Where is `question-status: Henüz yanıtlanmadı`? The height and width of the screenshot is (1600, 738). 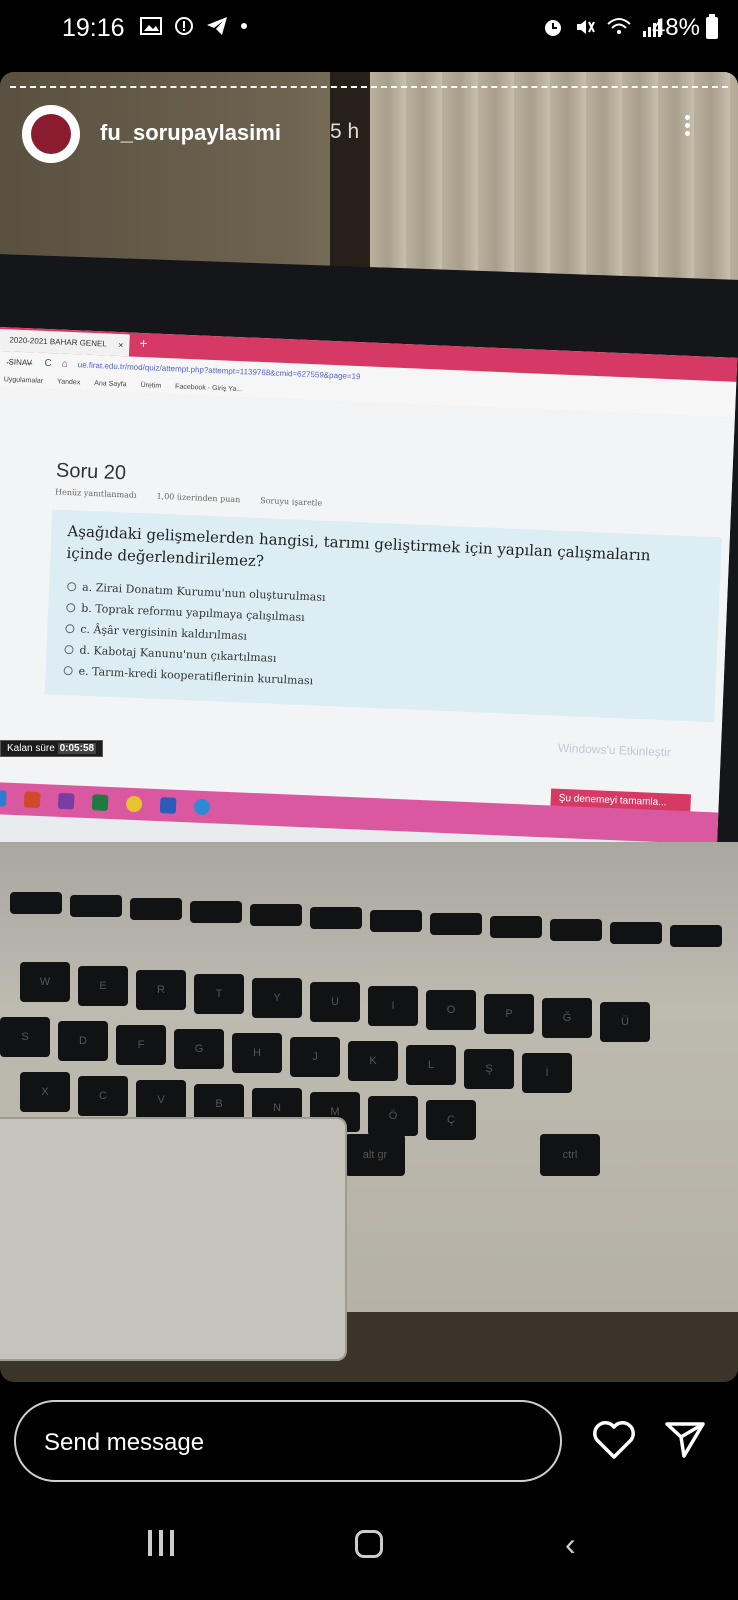
question-status: Henüz yanıtlanmadı is located at coordinates (95, 493).